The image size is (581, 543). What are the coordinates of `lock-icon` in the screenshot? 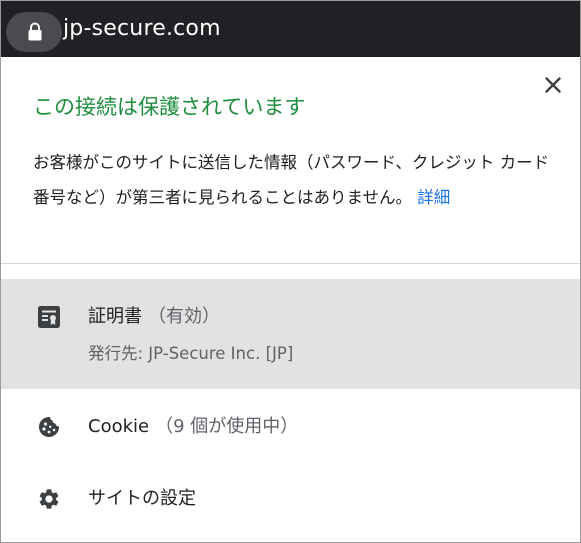 It's located at (35, 31).